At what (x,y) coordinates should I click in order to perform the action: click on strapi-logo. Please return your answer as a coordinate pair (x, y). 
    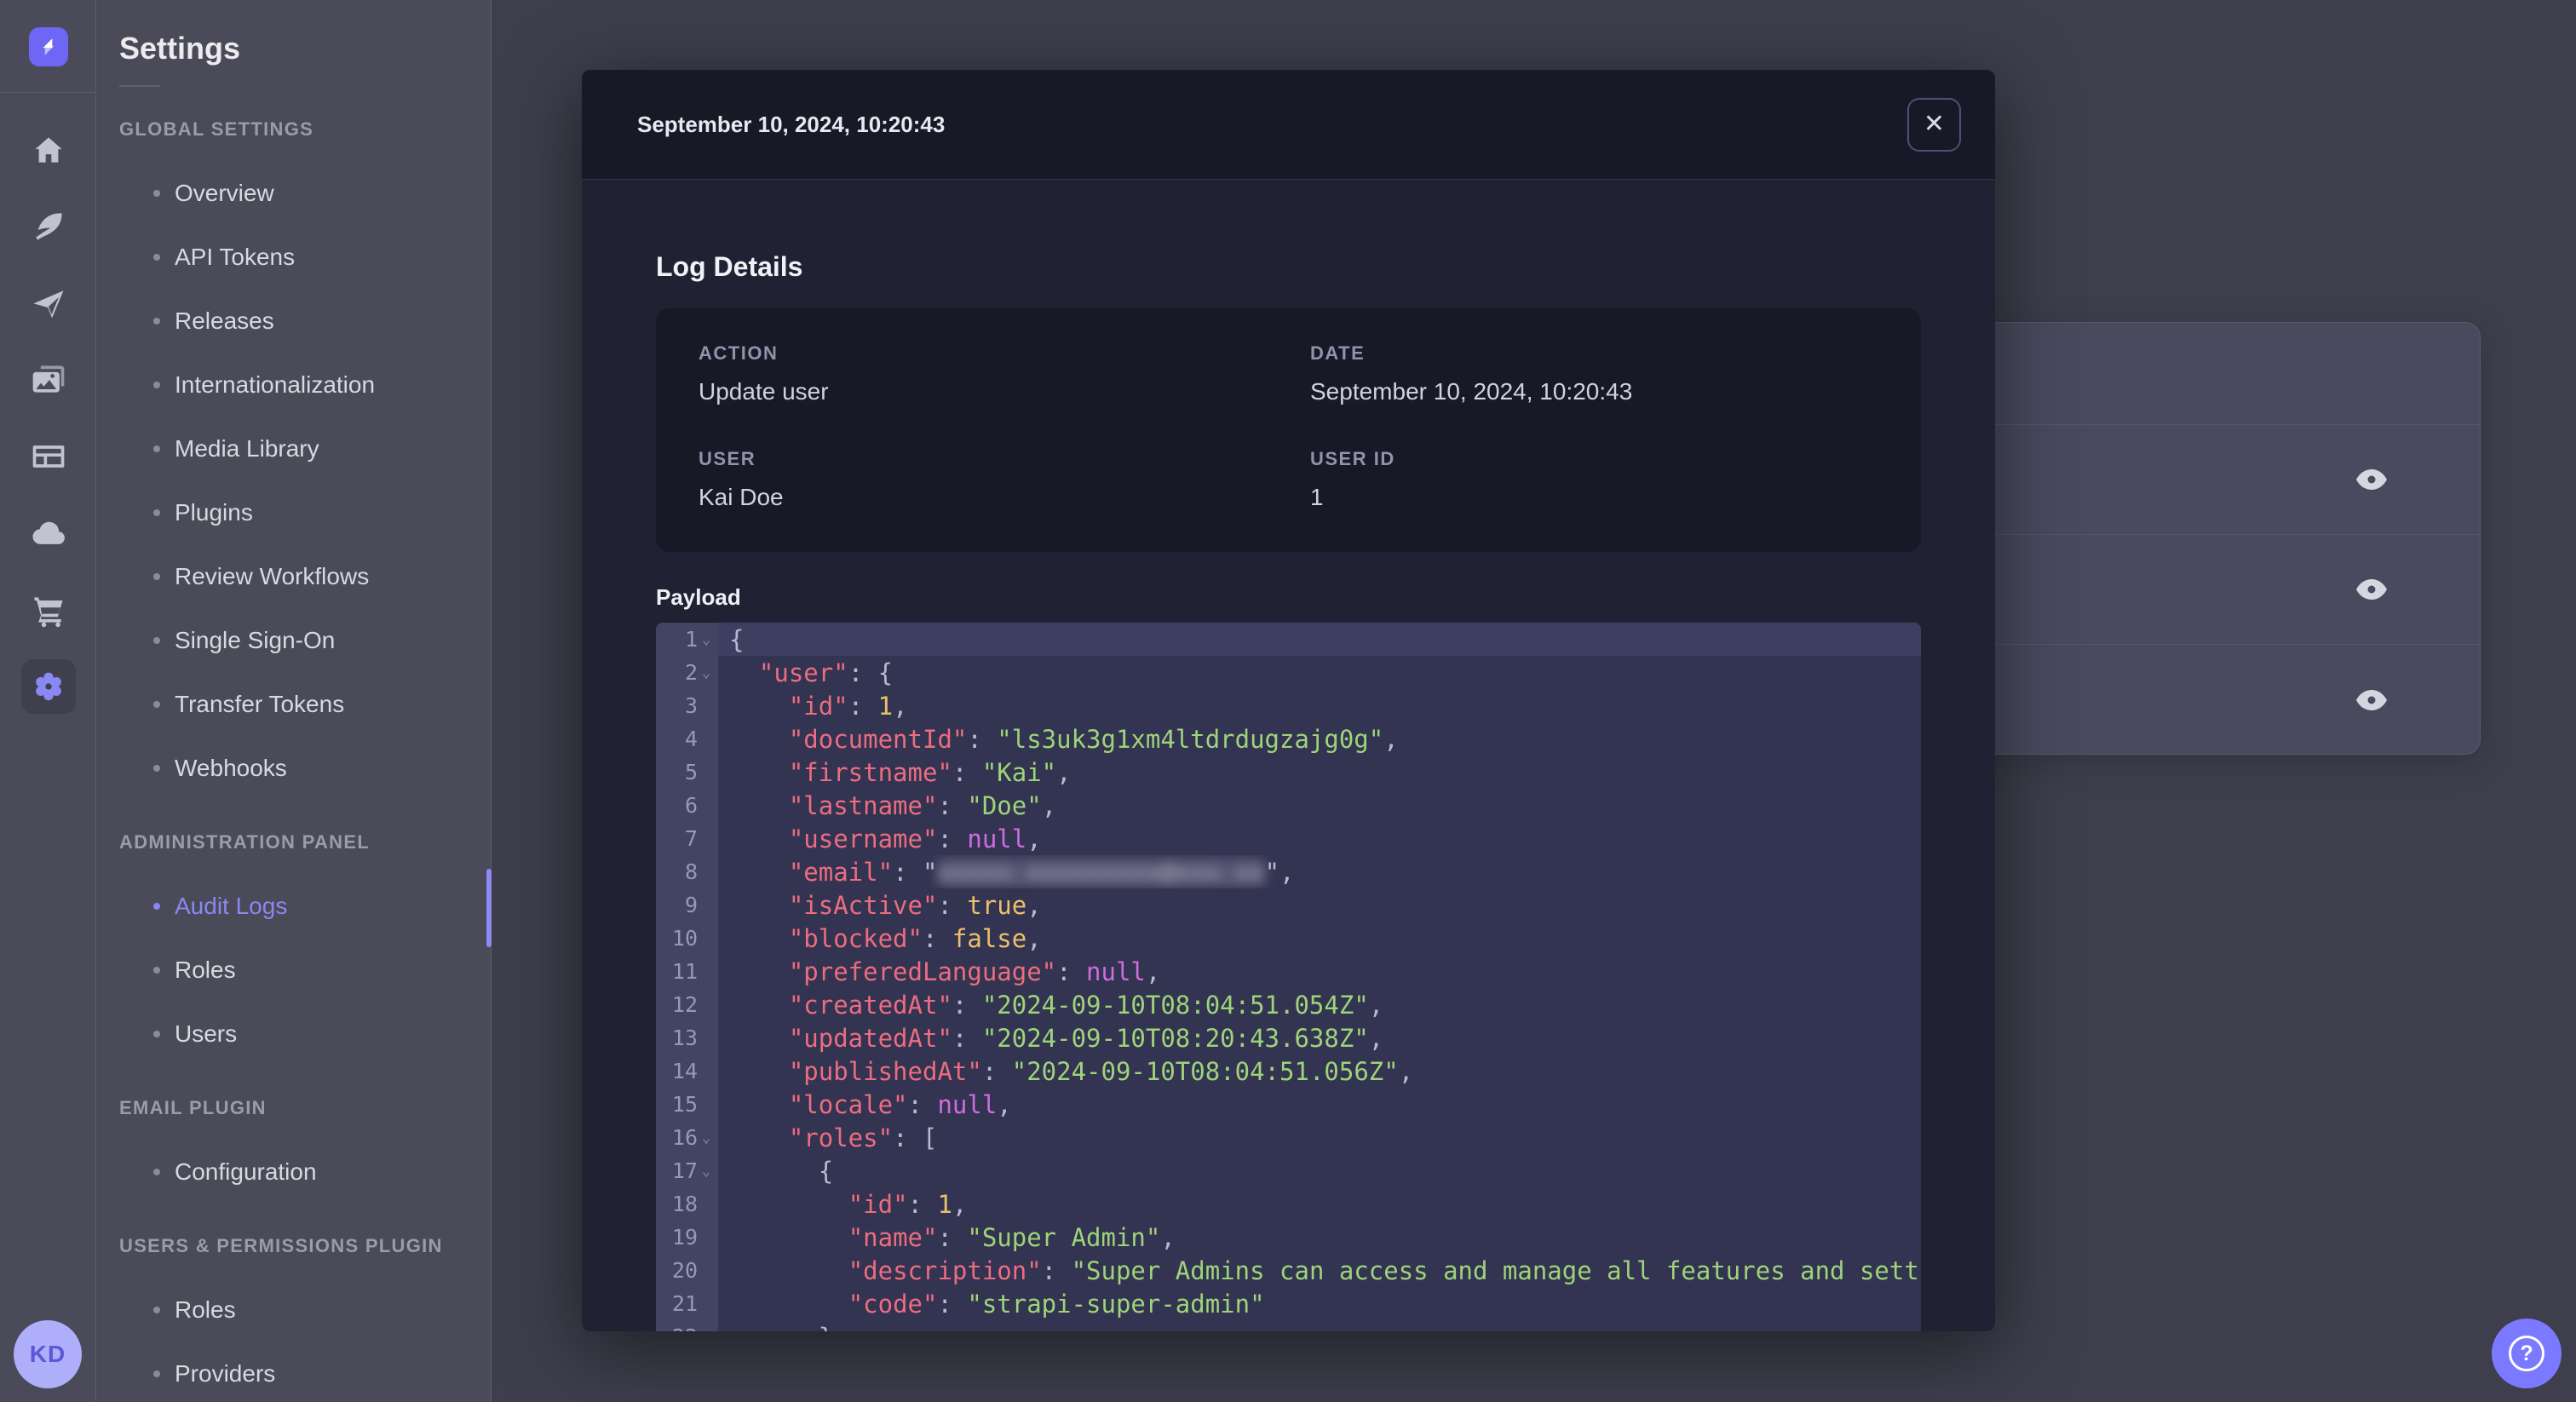
    Looking at the image, I should click on (49, 46).